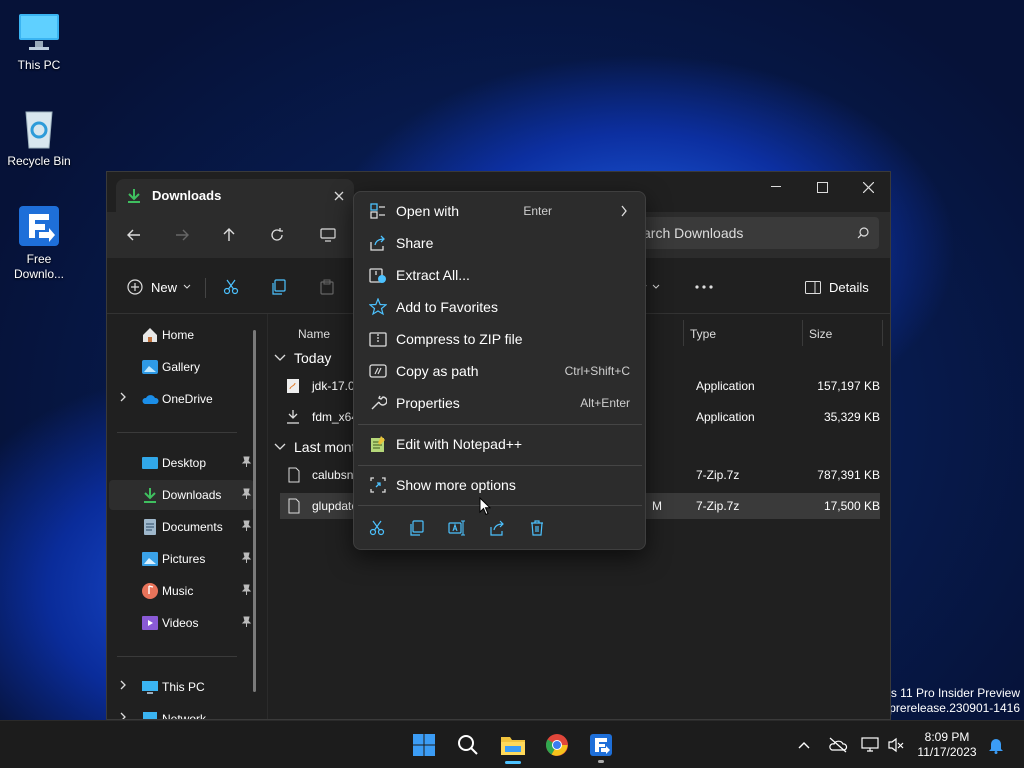 This screenshot has height=768, width=1024. Describe the element at coordinates (277, 235) in the screenshot. I see `refresh-button` at that location.